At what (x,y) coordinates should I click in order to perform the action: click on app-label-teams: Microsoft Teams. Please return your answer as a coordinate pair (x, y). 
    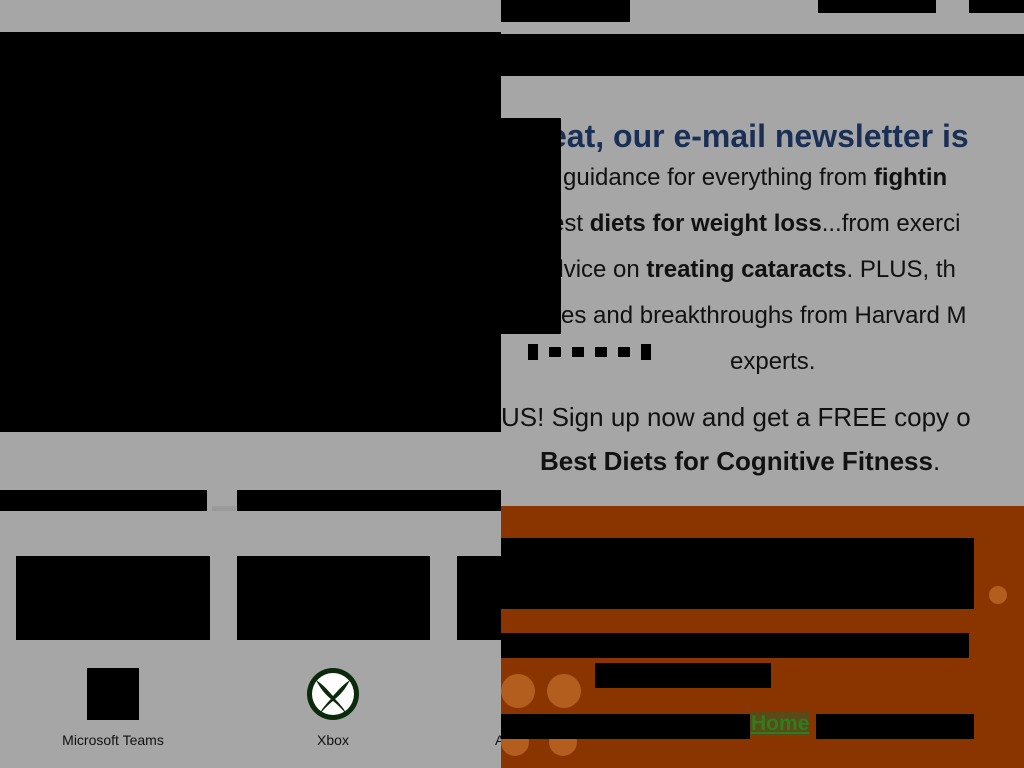
    Looking at the image, I should click on (113, 740).